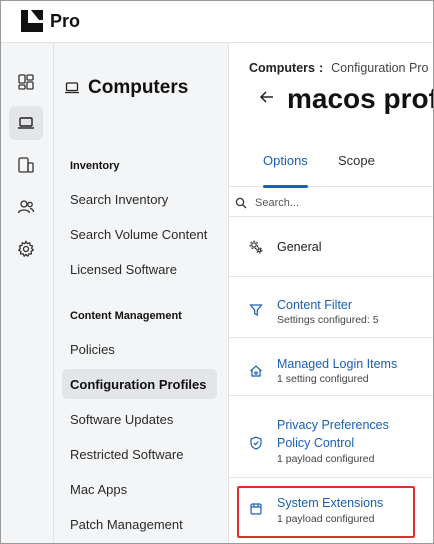 This screenshot has height=544, width=434. I want to click on rail-users-button, so click(26, 207).